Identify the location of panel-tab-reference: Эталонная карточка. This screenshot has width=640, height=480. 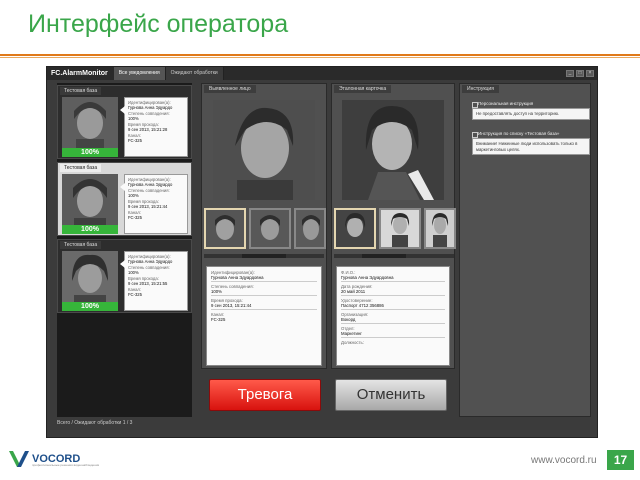
(363, 89).